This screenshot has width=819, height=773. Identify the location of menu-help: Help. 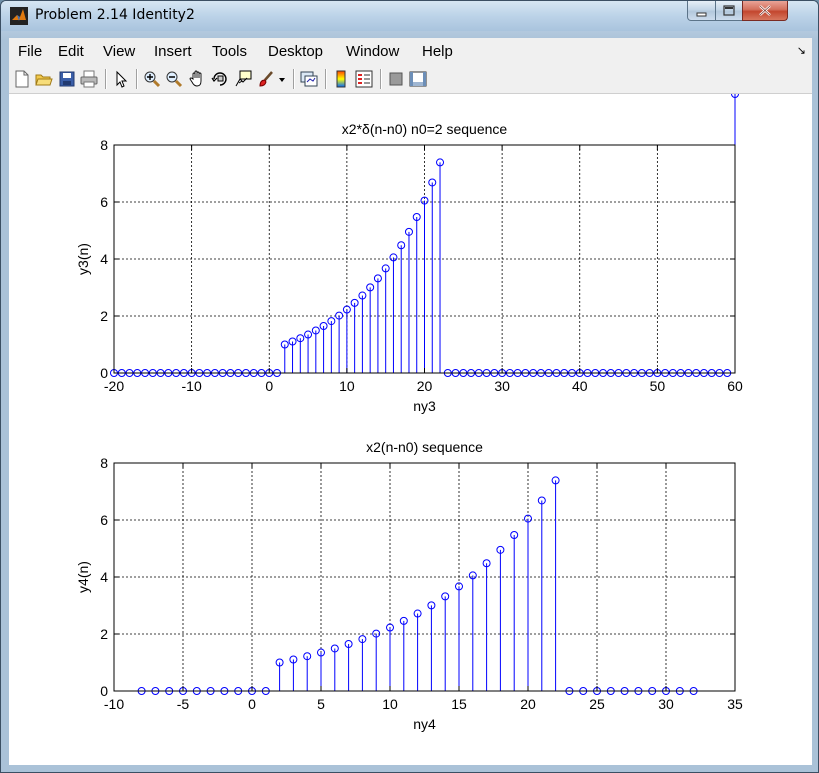
(437, 51).